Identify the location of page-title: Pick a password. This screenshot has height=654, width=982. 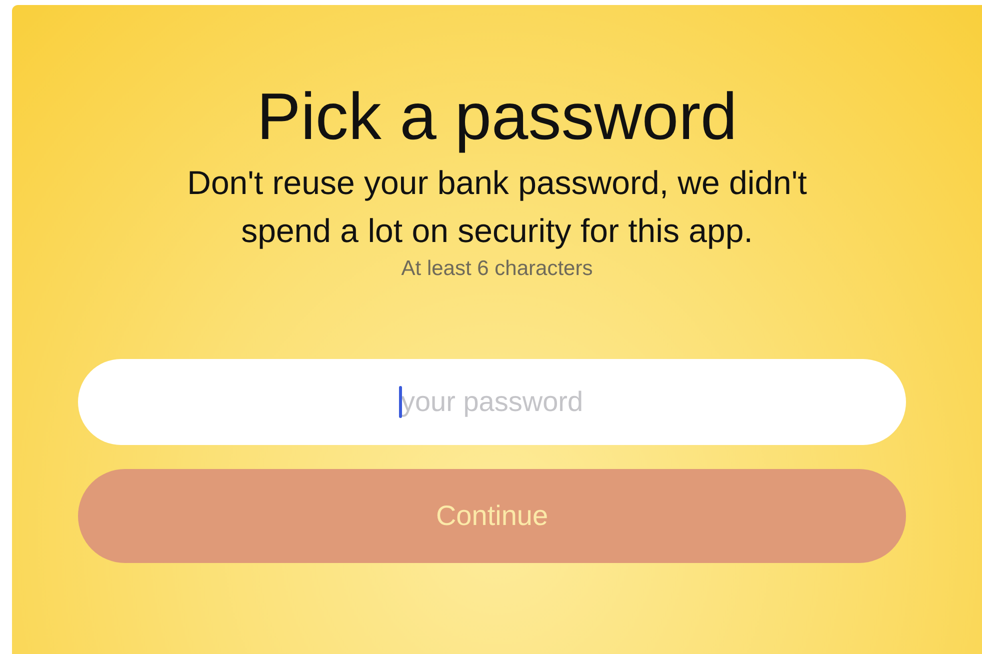
(497, 116).